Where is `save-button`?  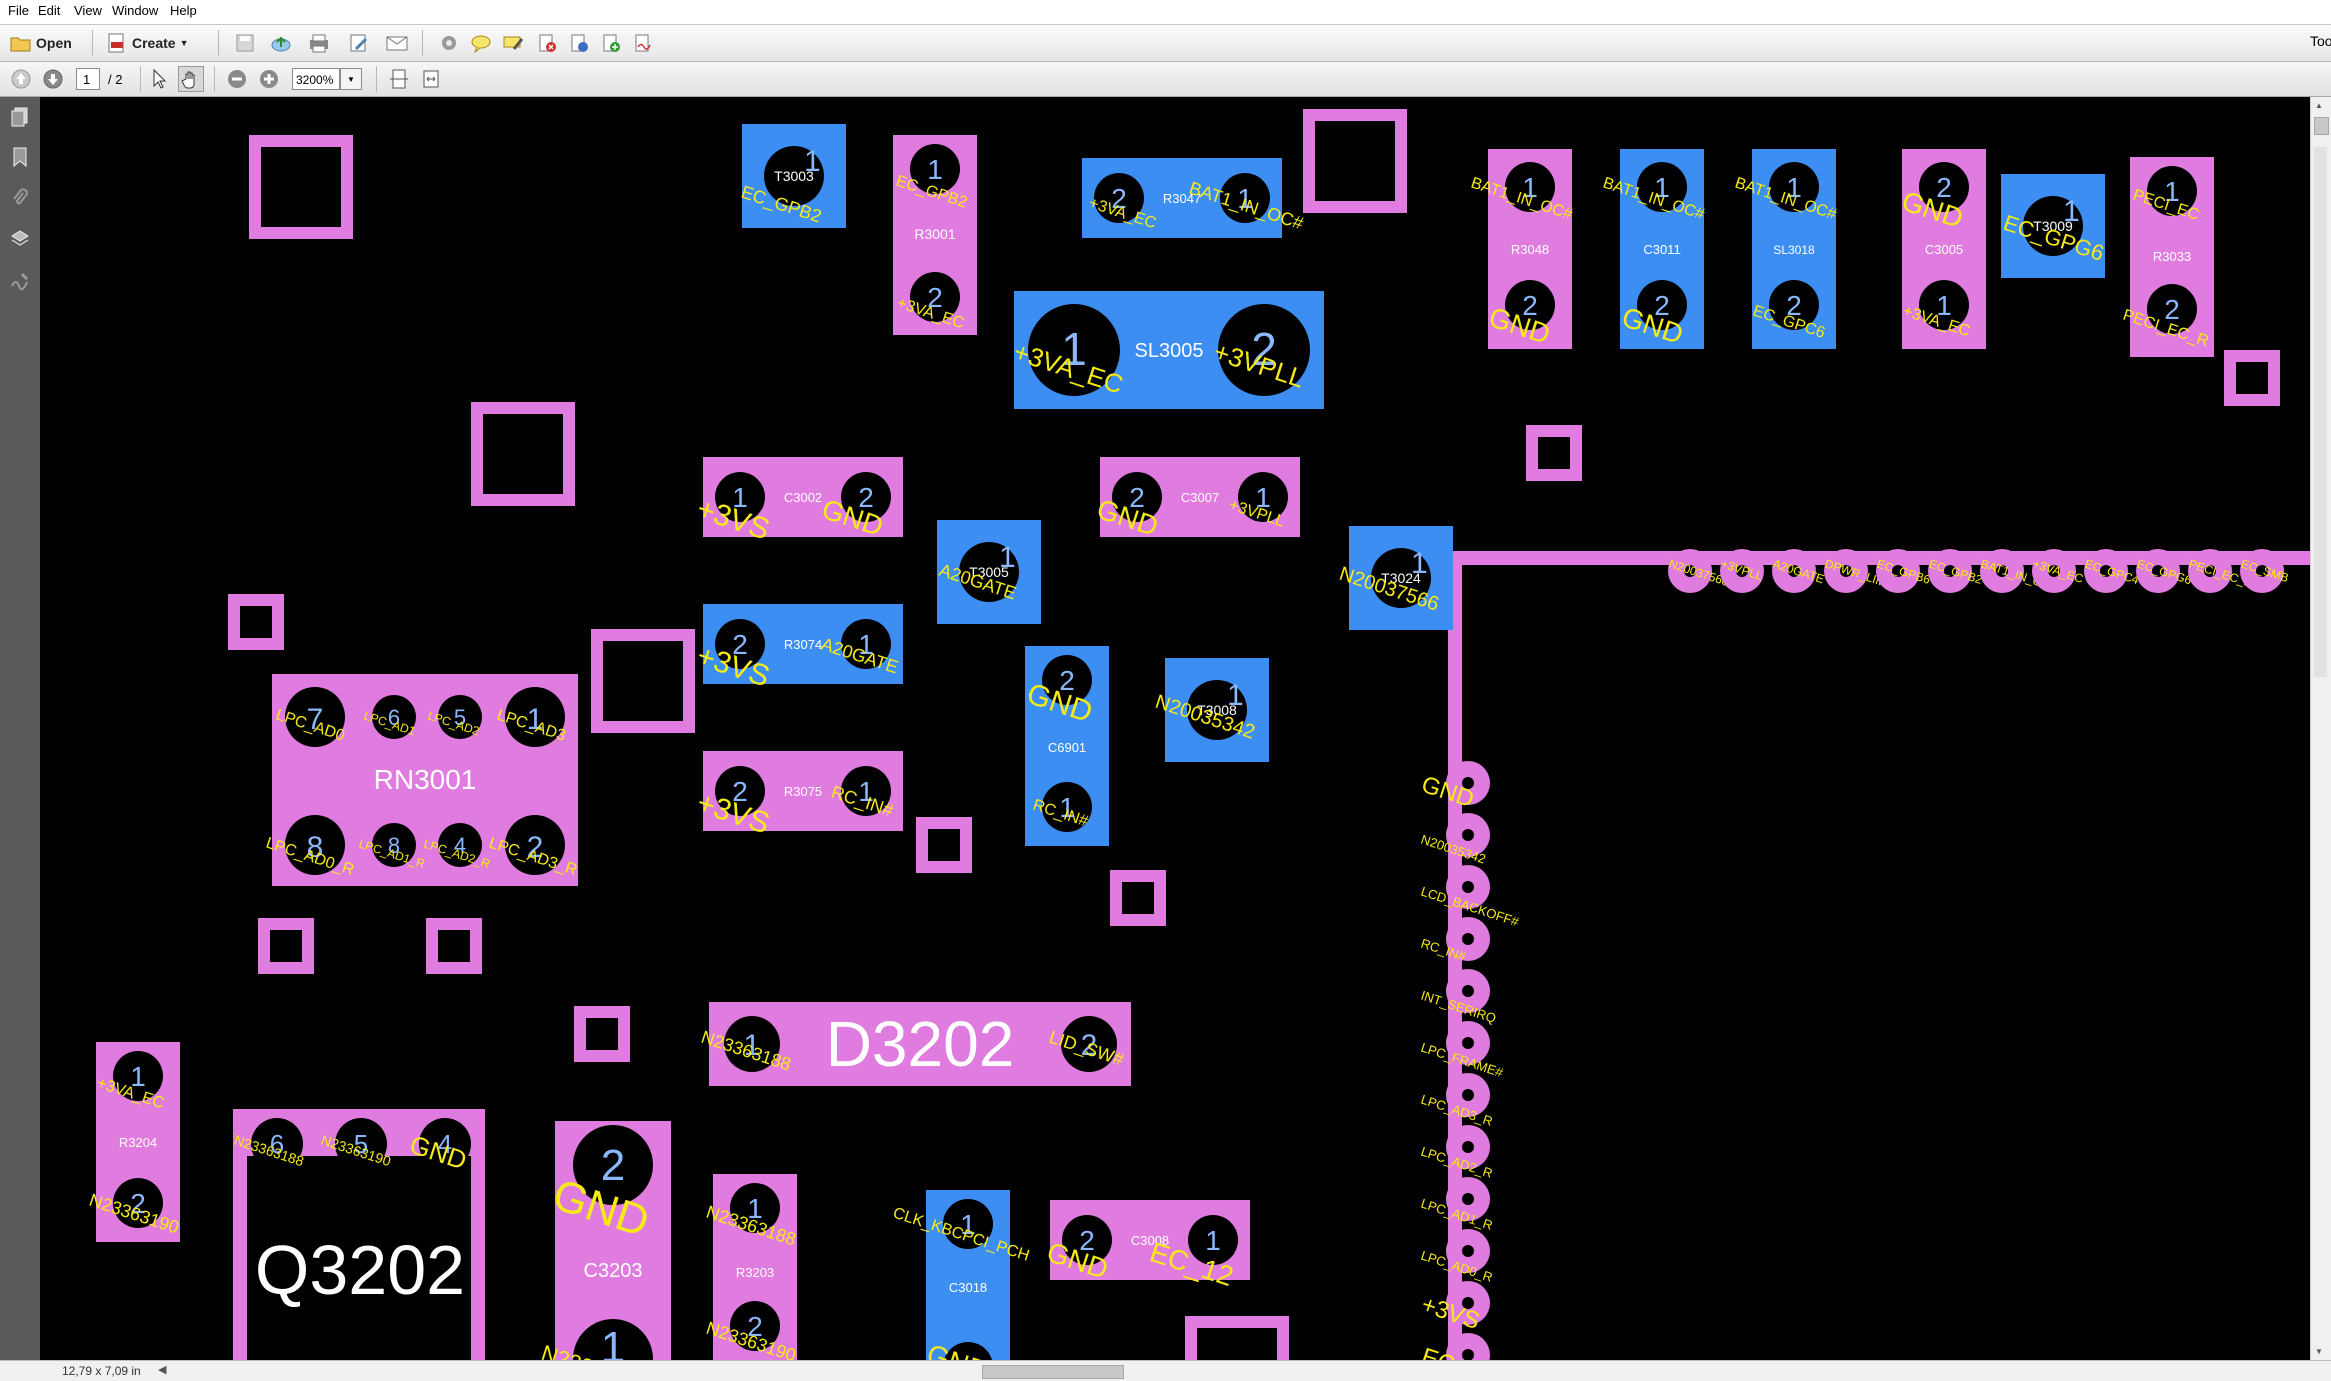
save-button is located at coordinates (245, 43).